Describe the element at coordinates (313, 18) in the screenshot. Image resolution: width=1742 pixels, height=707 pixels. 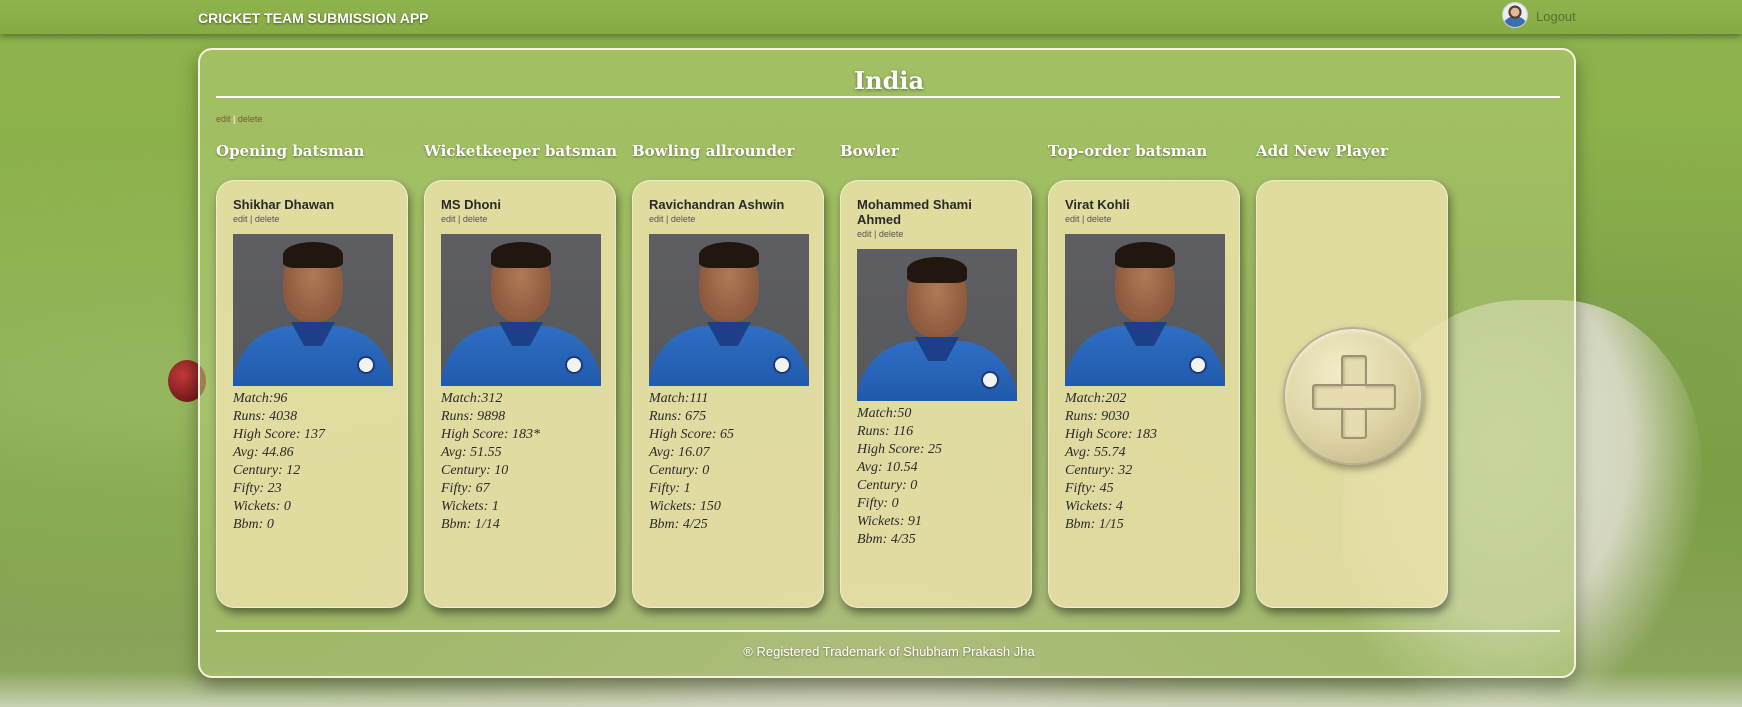
I see `app-title: CRICKET TEAM SUBMISSION APP` at that location.